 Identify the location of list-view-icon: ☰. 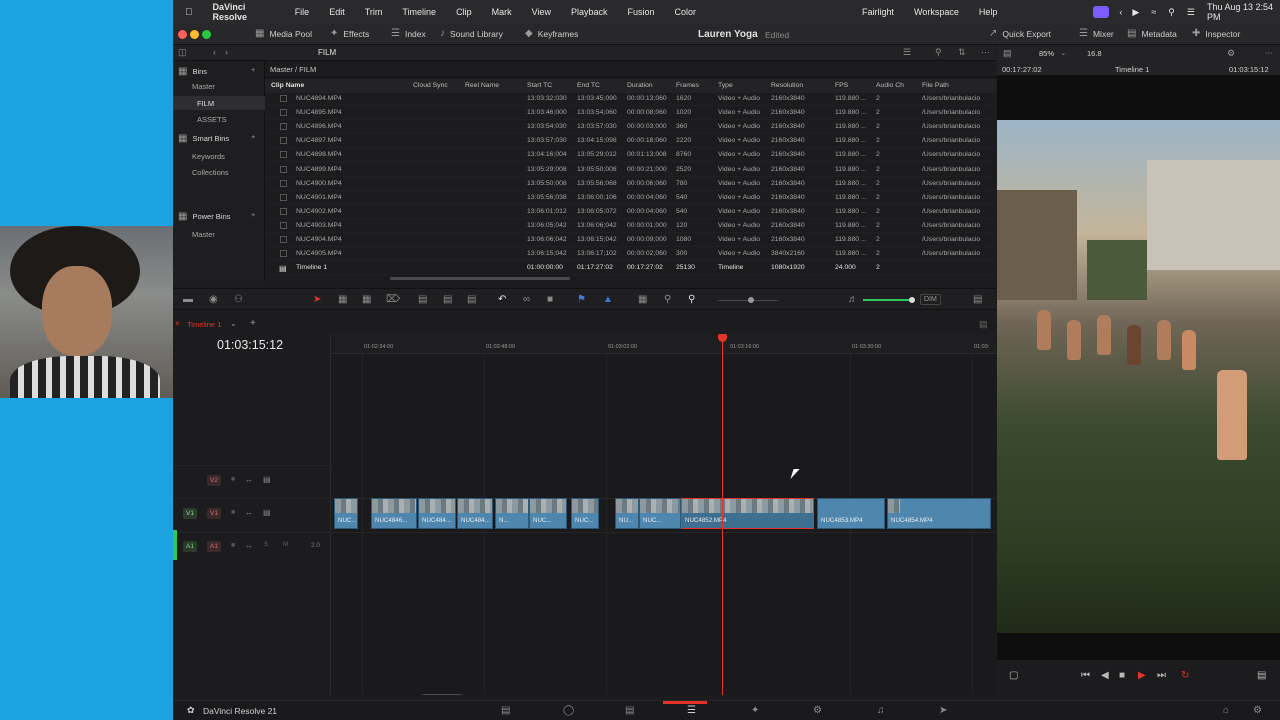
(907, 52).